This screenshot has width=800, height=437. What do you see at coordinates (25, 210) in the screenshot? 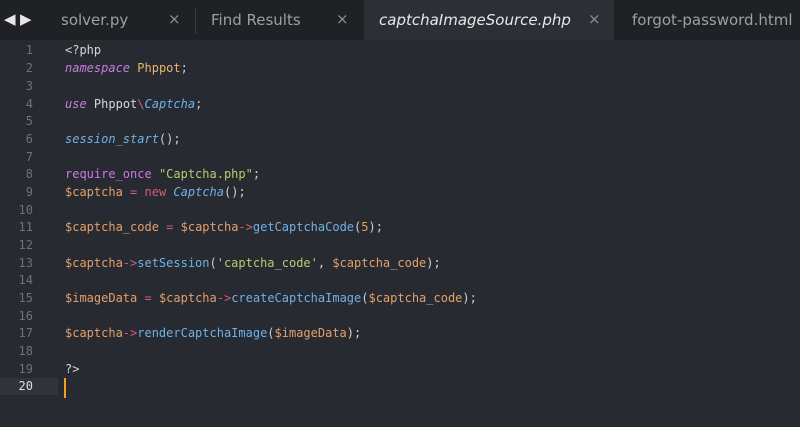
I see `line-number: 10` at bounding box center [25, 210].